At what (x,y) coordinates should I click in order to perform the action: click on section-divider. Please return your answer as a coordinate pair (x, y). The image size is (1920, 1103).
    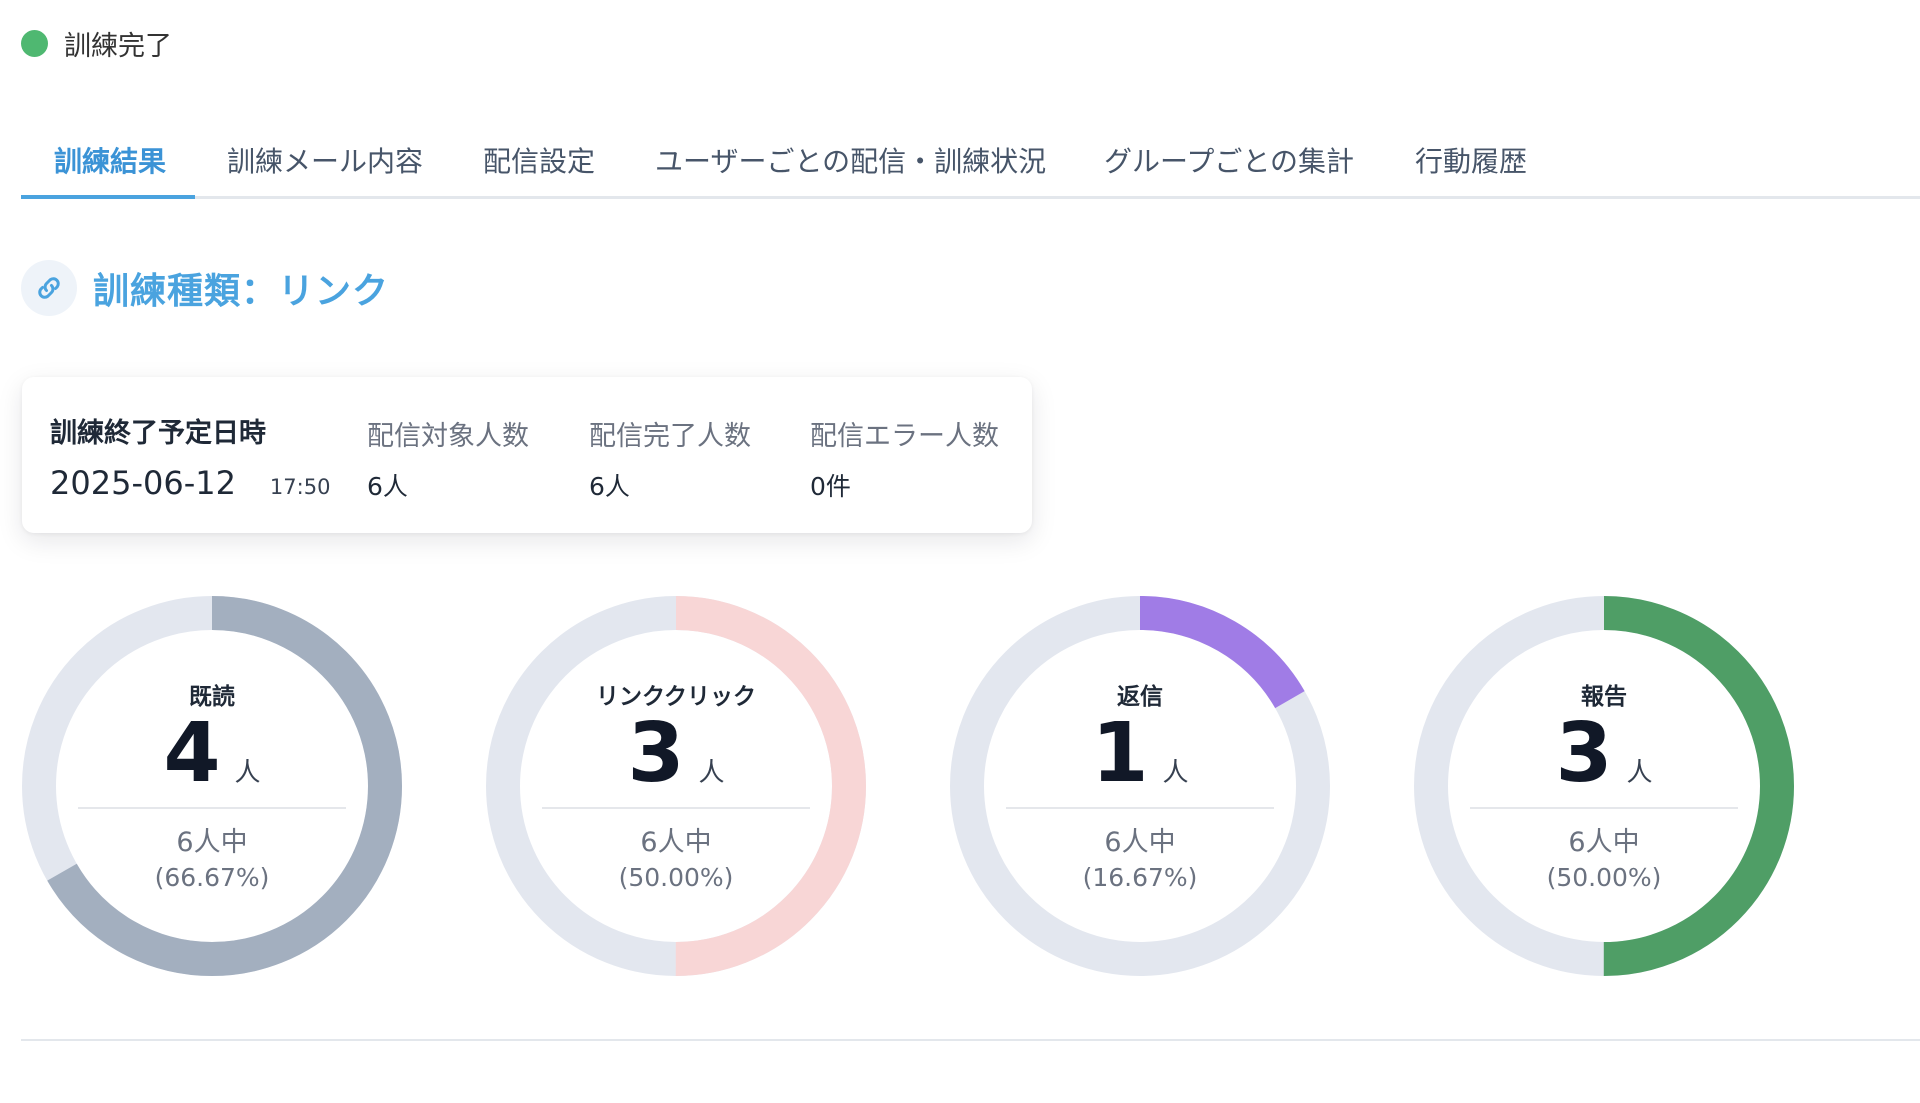
    Looking at the image, I should click on (970, 1040).